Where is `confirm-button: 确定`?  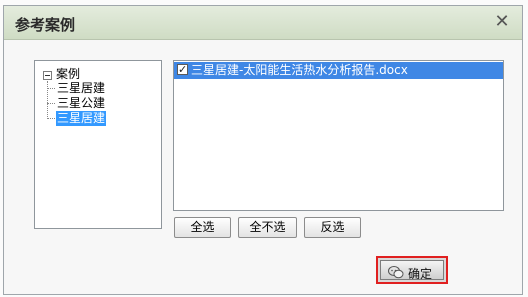
confirm-button: 确定 is located at coordinates (412, 270).